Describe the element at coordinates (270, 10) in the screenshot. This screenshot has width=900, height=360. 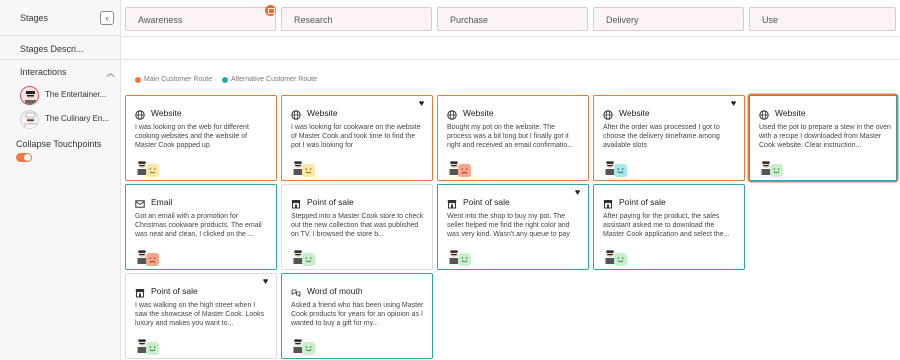
I see `comment-icon` at that location.